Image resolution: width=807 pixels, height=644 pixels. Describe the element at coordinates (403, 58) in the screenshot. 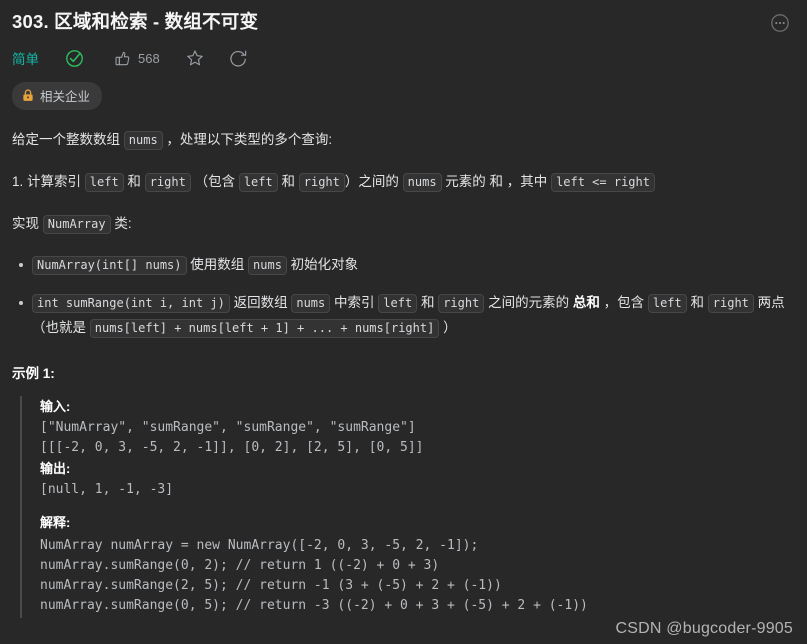

I see `meta-row: 简单 568` at that location.